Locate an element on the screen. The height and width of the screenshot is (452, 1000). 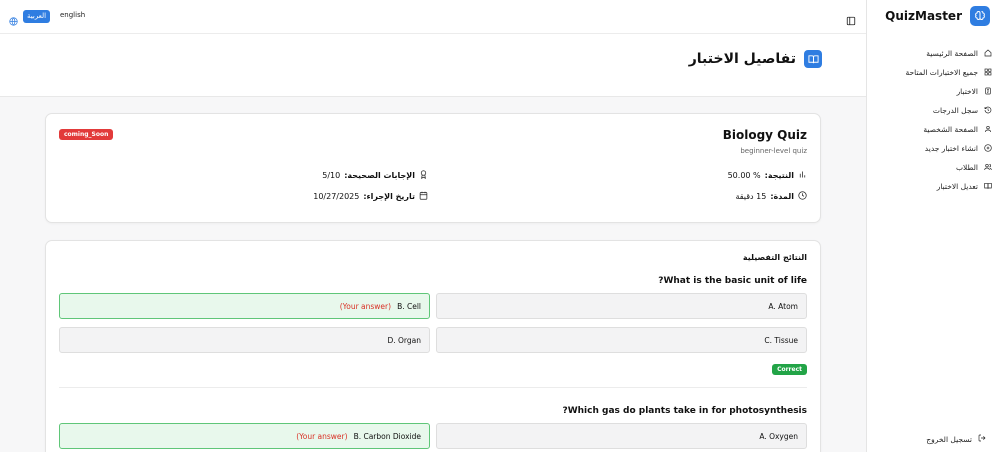
duration-stat: المدة: 15 دقيقة is located at coordinates (771, 196).